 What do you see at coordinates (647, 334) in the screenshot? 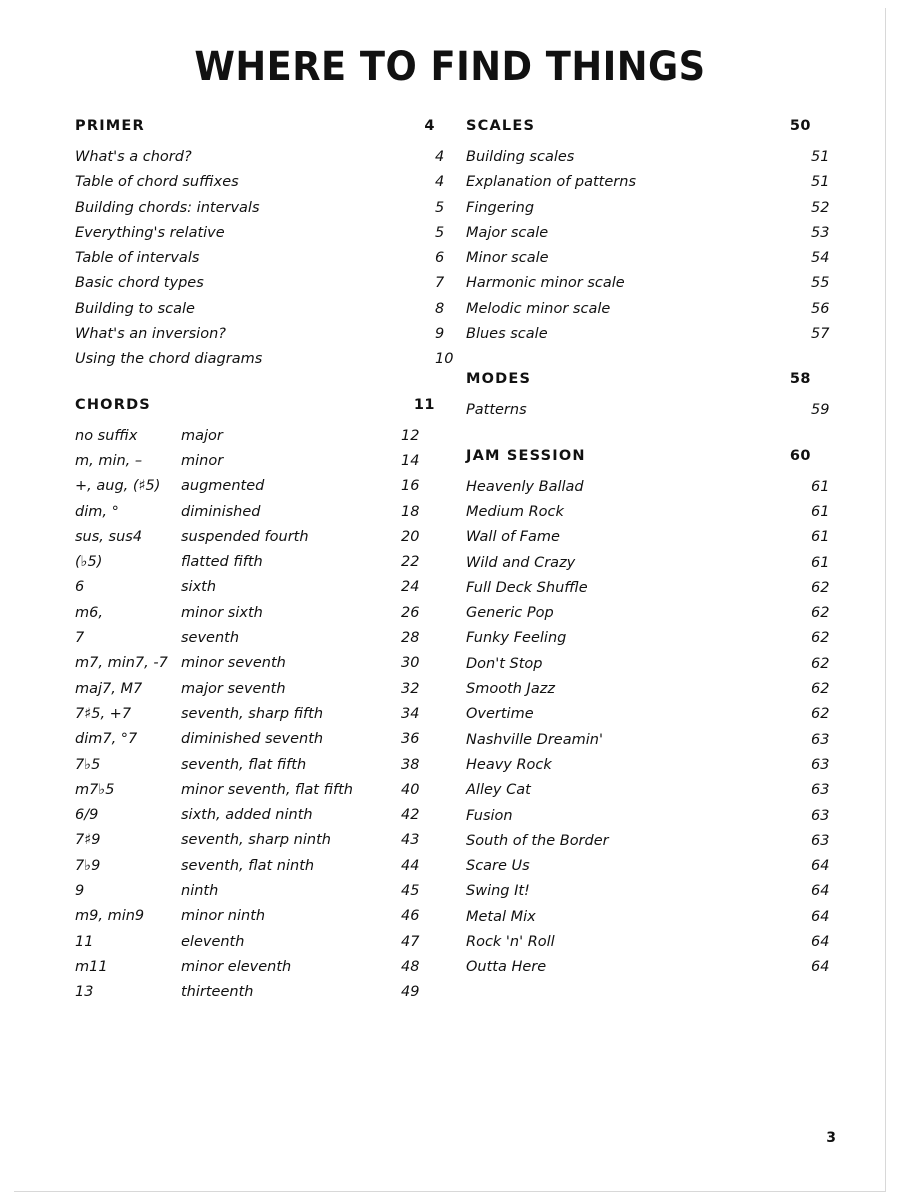
I see `toc-entry: Blues scale 57` at bounding box center [647, 334].